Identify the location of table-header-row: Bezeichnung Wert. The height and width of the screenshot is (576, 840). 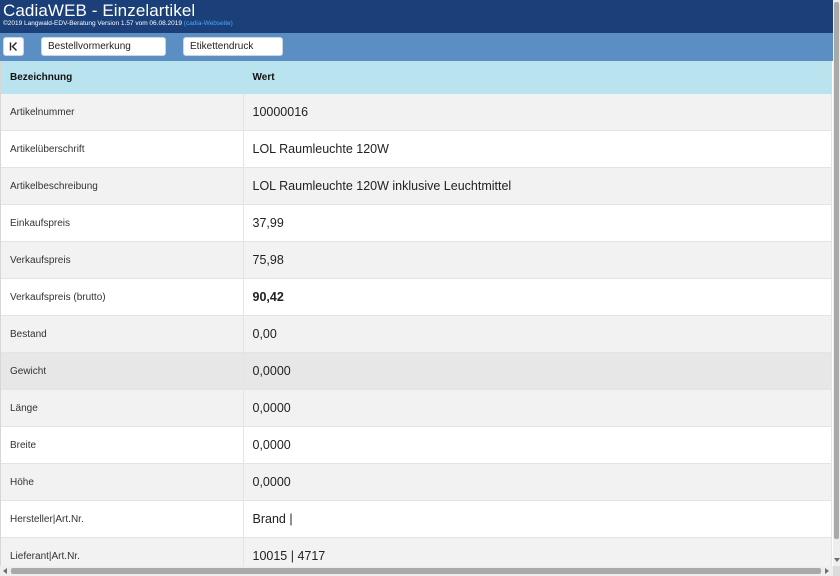
(416, 77).